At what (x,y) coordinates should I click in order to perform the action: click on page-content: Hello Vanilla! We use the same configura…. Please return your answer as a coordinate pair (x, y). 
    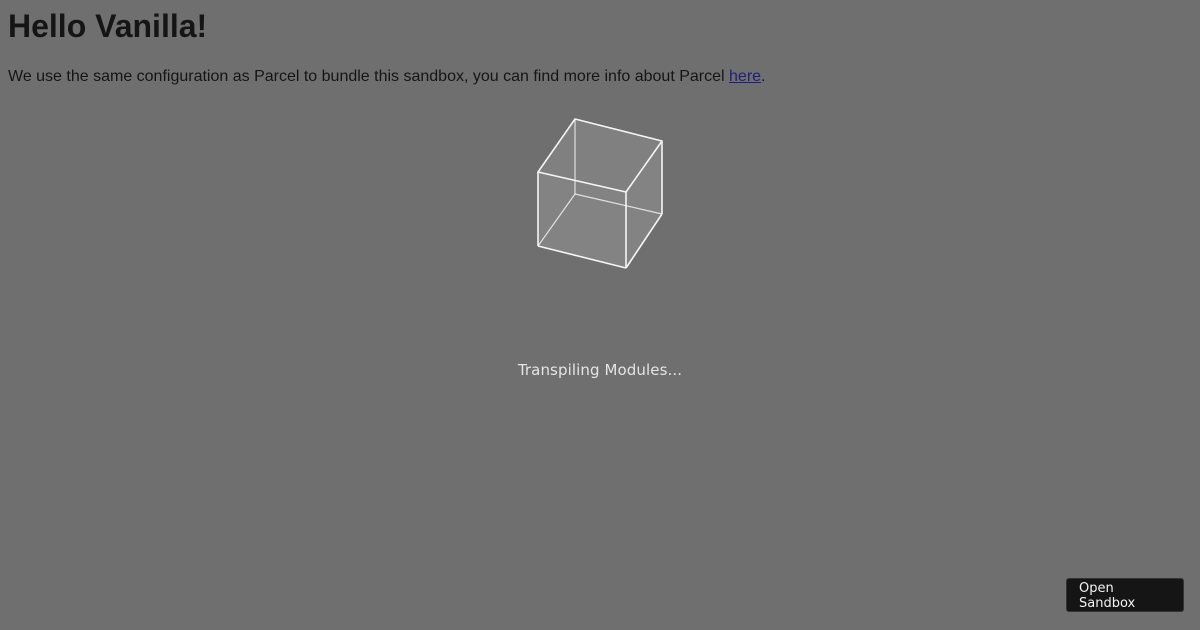
    Looking at the image, I should click on (600, 43).